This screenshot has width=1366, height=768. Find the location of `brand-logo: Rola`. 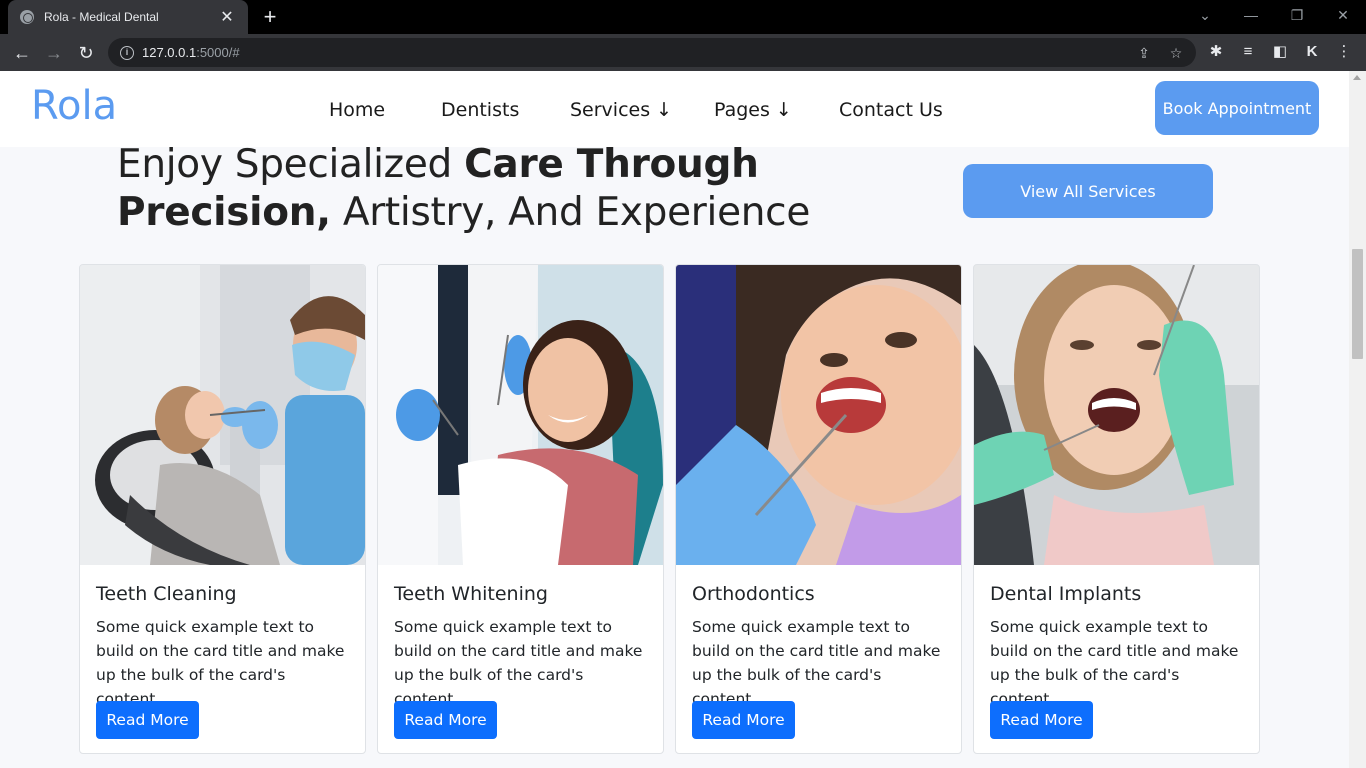

brand-logo: Rola is located at coordinates (74, 106).